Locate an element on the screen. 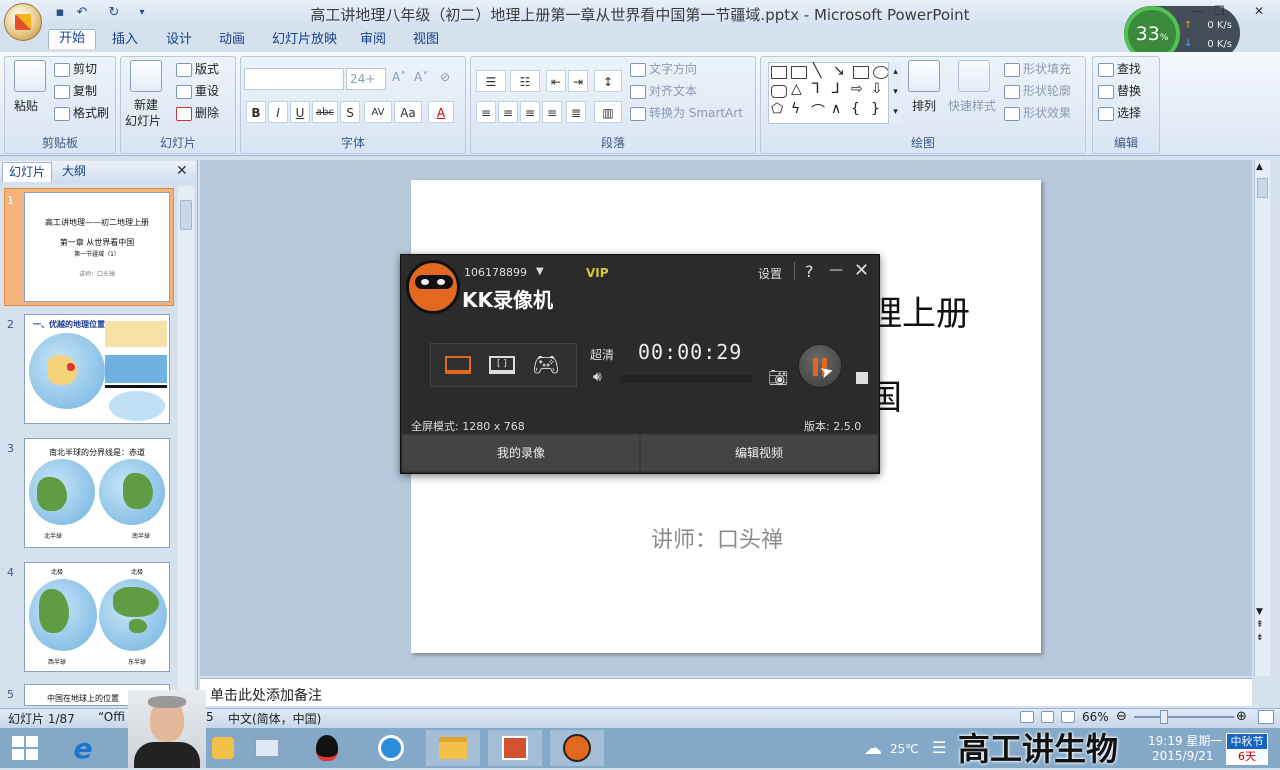 The width and height of the screenshot is (1280, 770). clock-time: 19:19 星期一 is located at coordinates (1185, 740).